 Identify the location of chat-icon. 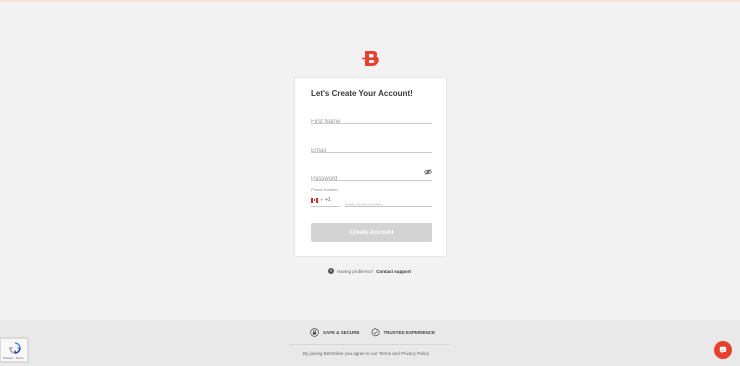
(723, 350).